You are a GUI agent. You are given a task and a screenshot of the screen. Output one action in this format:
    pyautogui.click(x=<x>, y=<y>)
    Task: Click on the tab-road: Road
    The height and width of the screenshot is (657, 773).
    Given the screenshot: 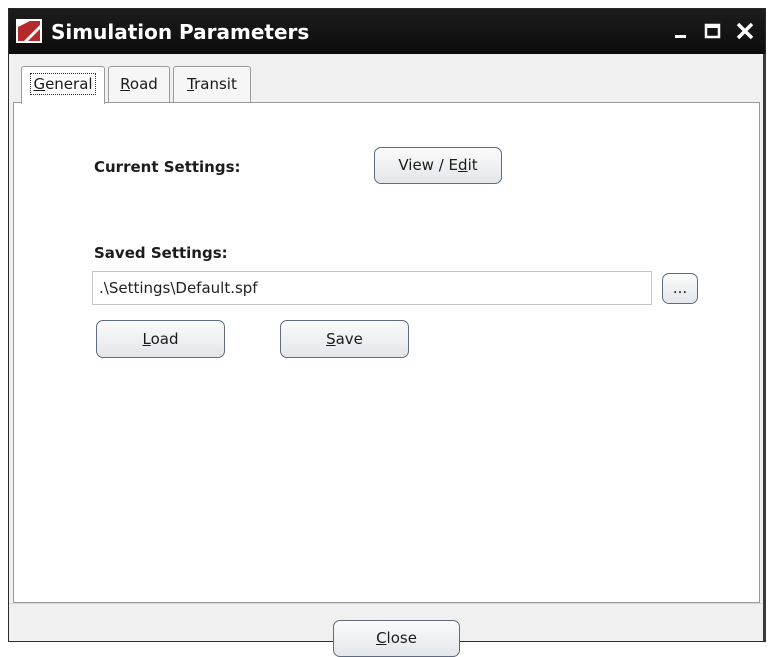 What is the action you would take?
    pyautogui.click(x=139, y=84)
    